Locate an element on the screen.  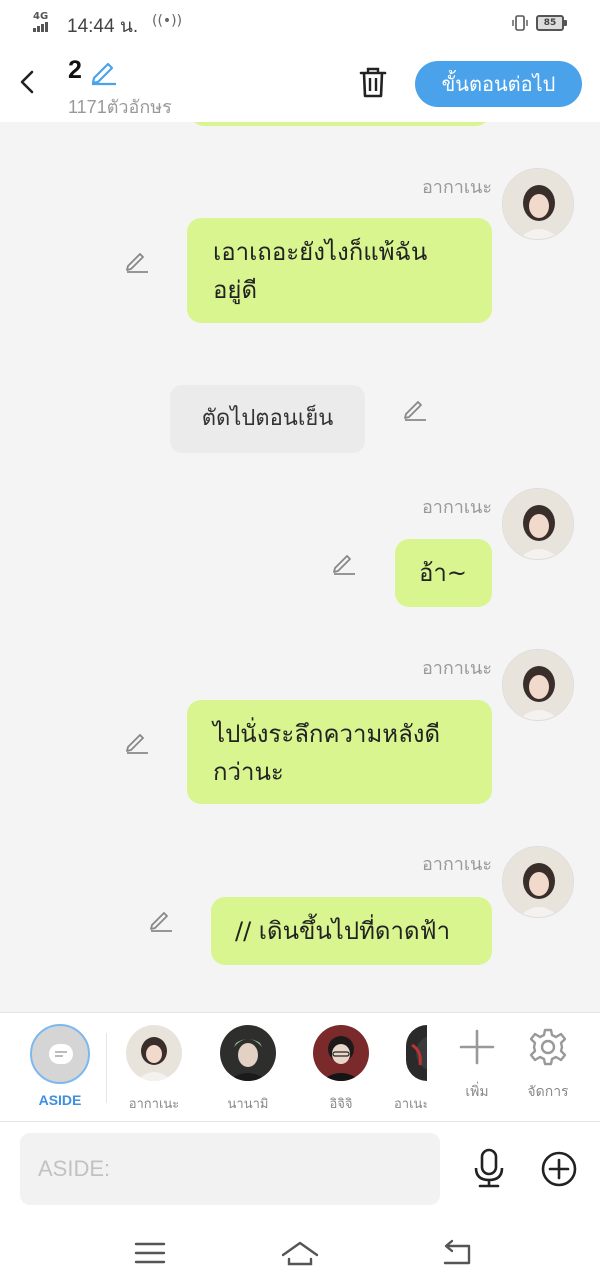
message-line: อยู่ดี is located at coordinates (235, 290).